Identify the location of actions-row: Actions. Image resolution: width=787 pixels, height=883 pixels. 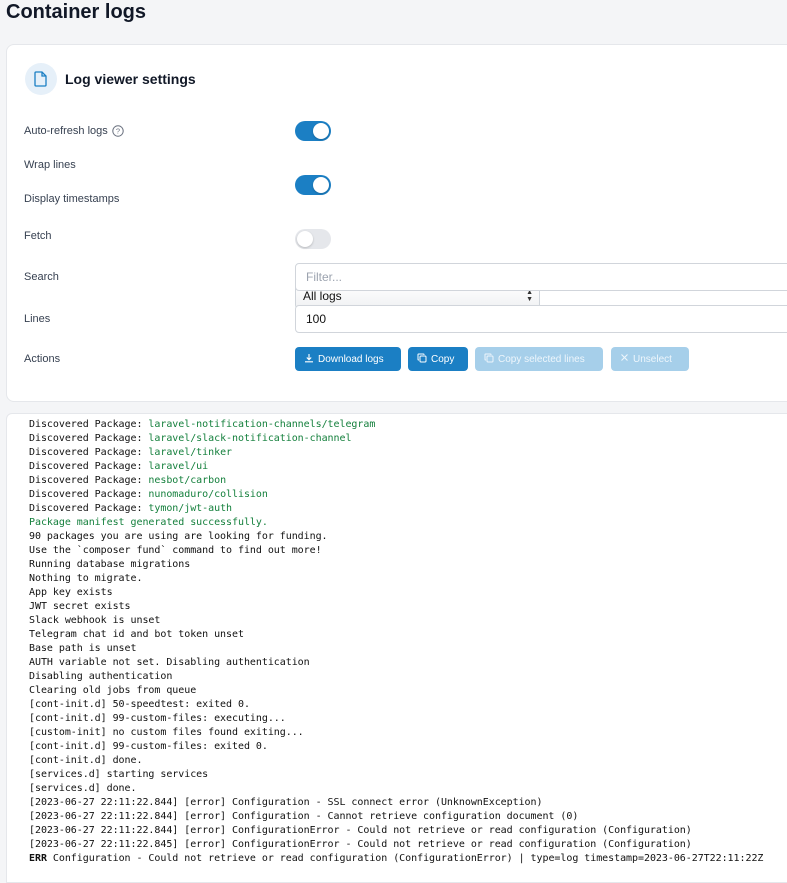
(42, 359).